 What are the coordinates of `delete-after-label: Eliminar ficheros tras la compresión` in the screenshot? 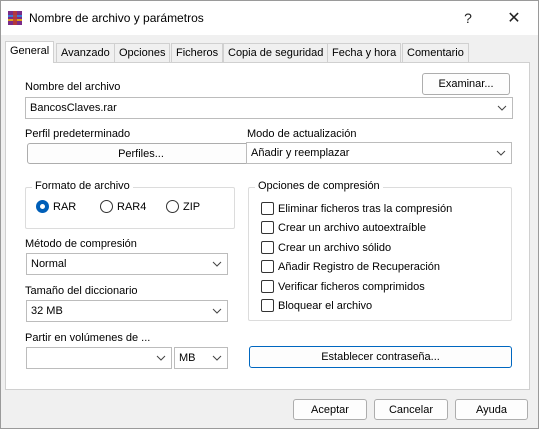 It's located at (365, 208).